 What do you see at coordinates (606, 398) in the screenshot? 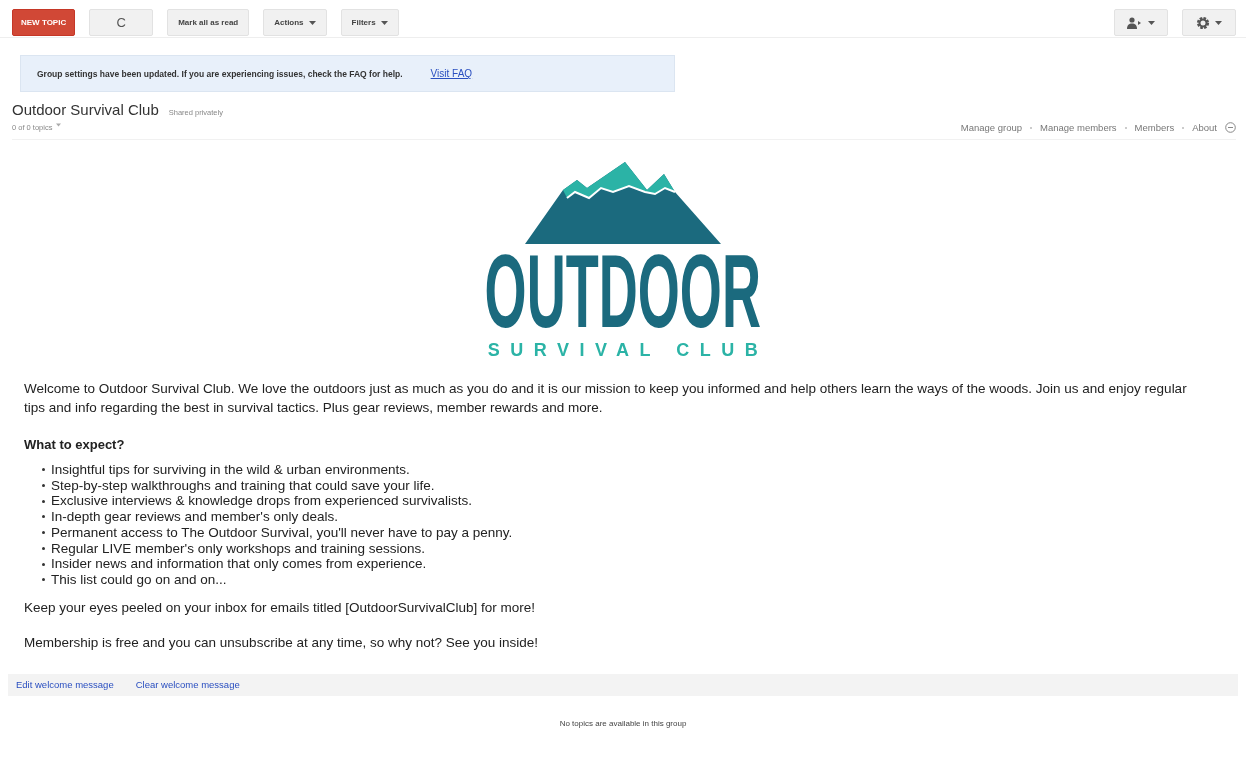
I see `intro-paragraph: Welcome to Outdoor Survival Club. We love the outdoors just as much as you do and it is our mission to keep you informed and help others learn the ways of the woods. Join us and enjoy regular tips and info regarding the best in survival tactics. Plus gear reviews, member rewards and more.` at bounding box center [606, 398].